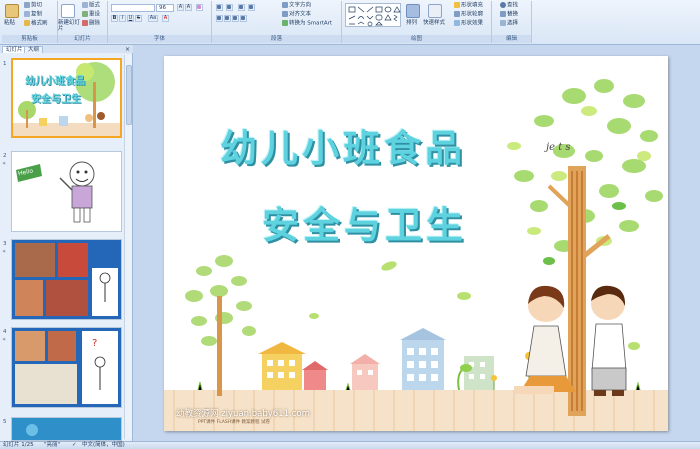  I want to click on shape-outline-button: 形状轮廓, so click(468, 15).